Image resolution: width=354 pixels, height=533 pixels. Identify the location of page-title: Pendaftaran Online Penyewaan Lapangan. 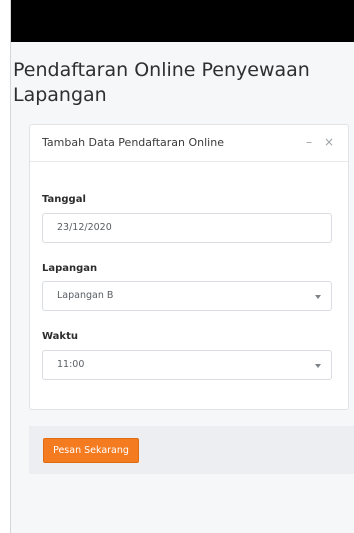
(161, 82).